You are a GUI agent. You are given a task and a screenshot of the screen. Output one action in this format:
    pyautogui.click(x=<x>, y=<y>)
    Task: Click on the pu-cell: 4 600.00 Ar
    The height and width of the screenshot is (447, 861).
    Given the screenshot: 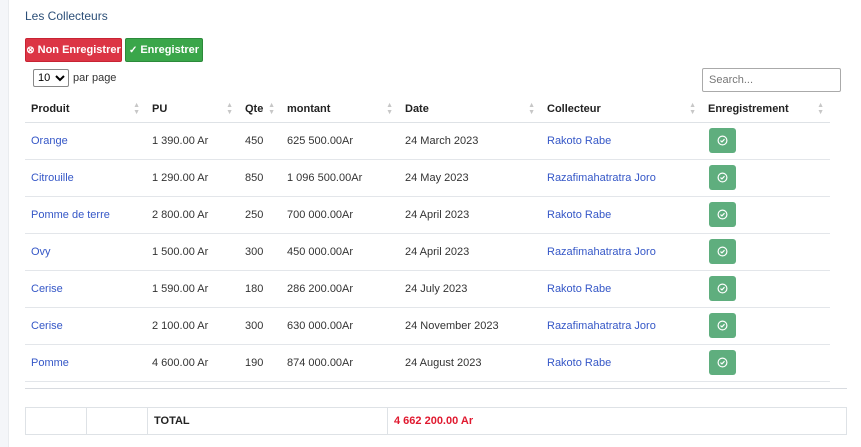 What is the action you would take?
    pyautogui.click(x=192, y=363)
    